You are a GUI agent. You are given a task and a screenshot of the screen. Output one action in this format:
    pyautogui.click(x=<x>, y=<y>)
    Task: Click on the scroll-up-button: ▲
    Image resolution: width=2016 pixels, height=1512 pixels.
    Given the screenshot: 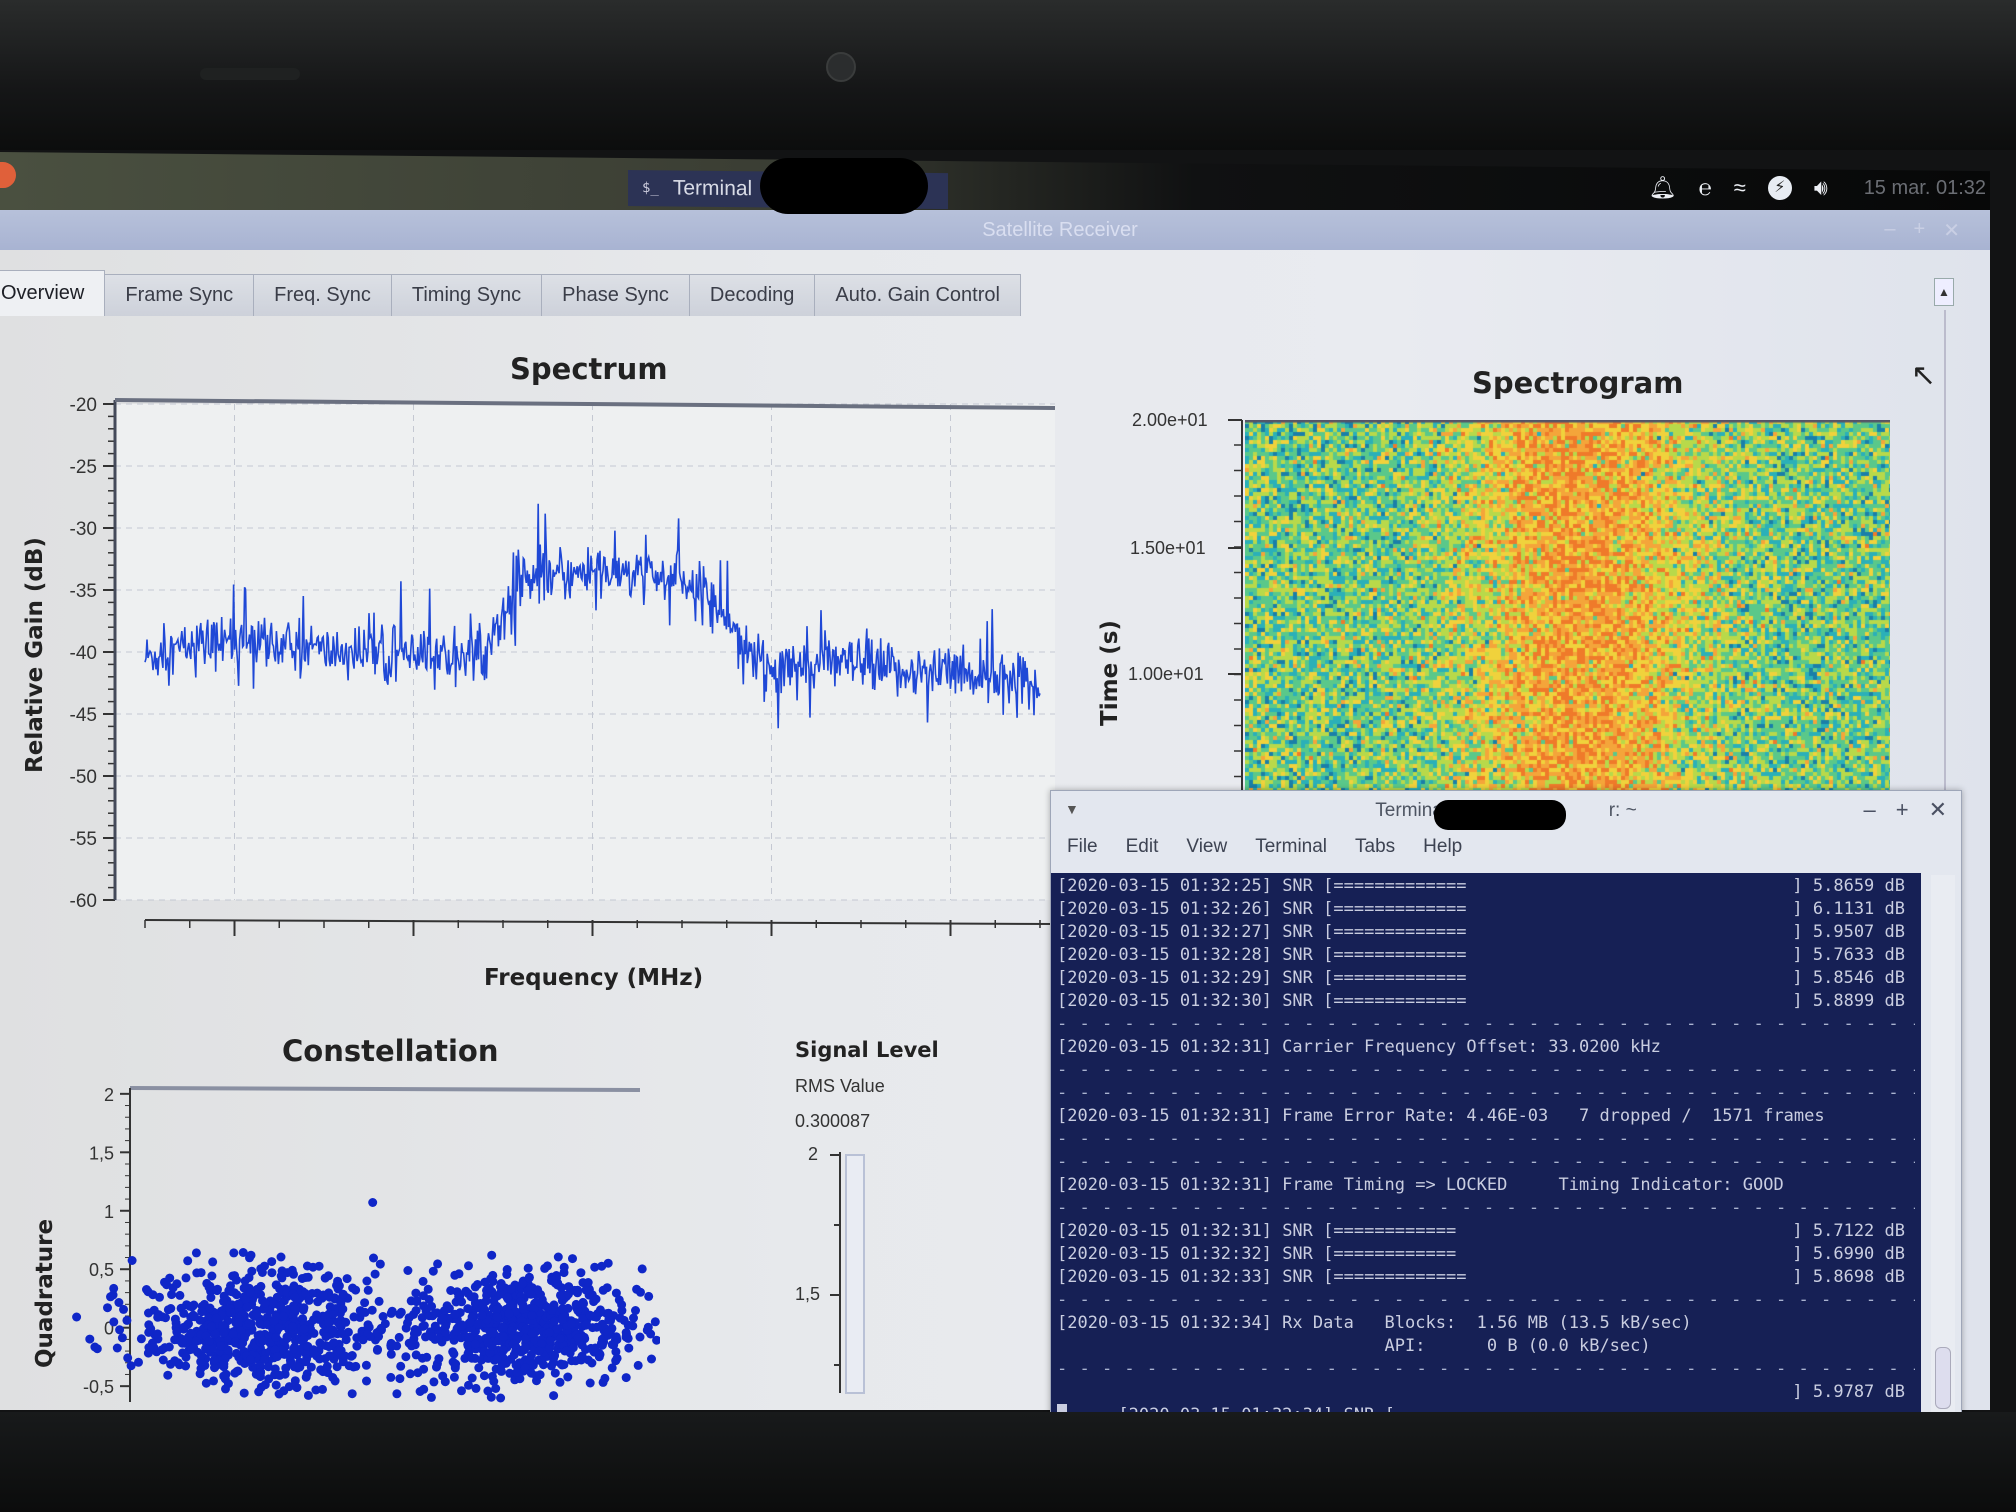 What is the action you would take?
    pyautogui.click(x=1944, y=292)
    